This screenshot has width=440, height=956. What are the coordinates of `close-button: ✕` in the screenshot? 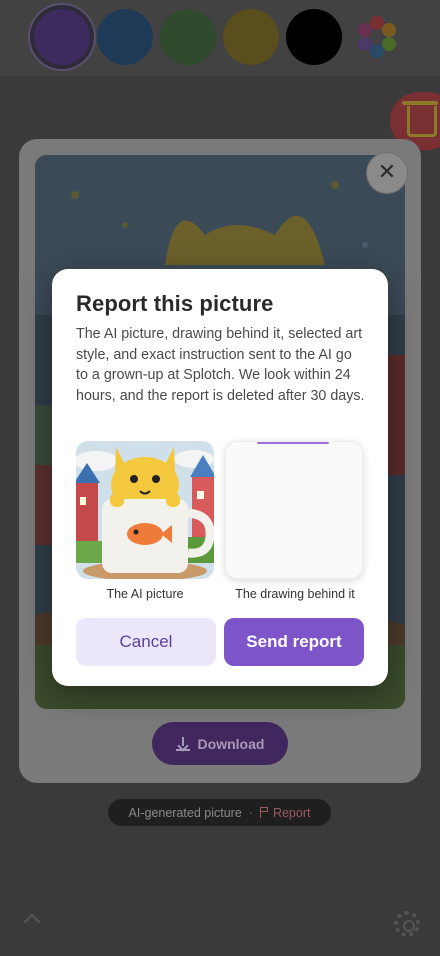 It's located at (387, 173).